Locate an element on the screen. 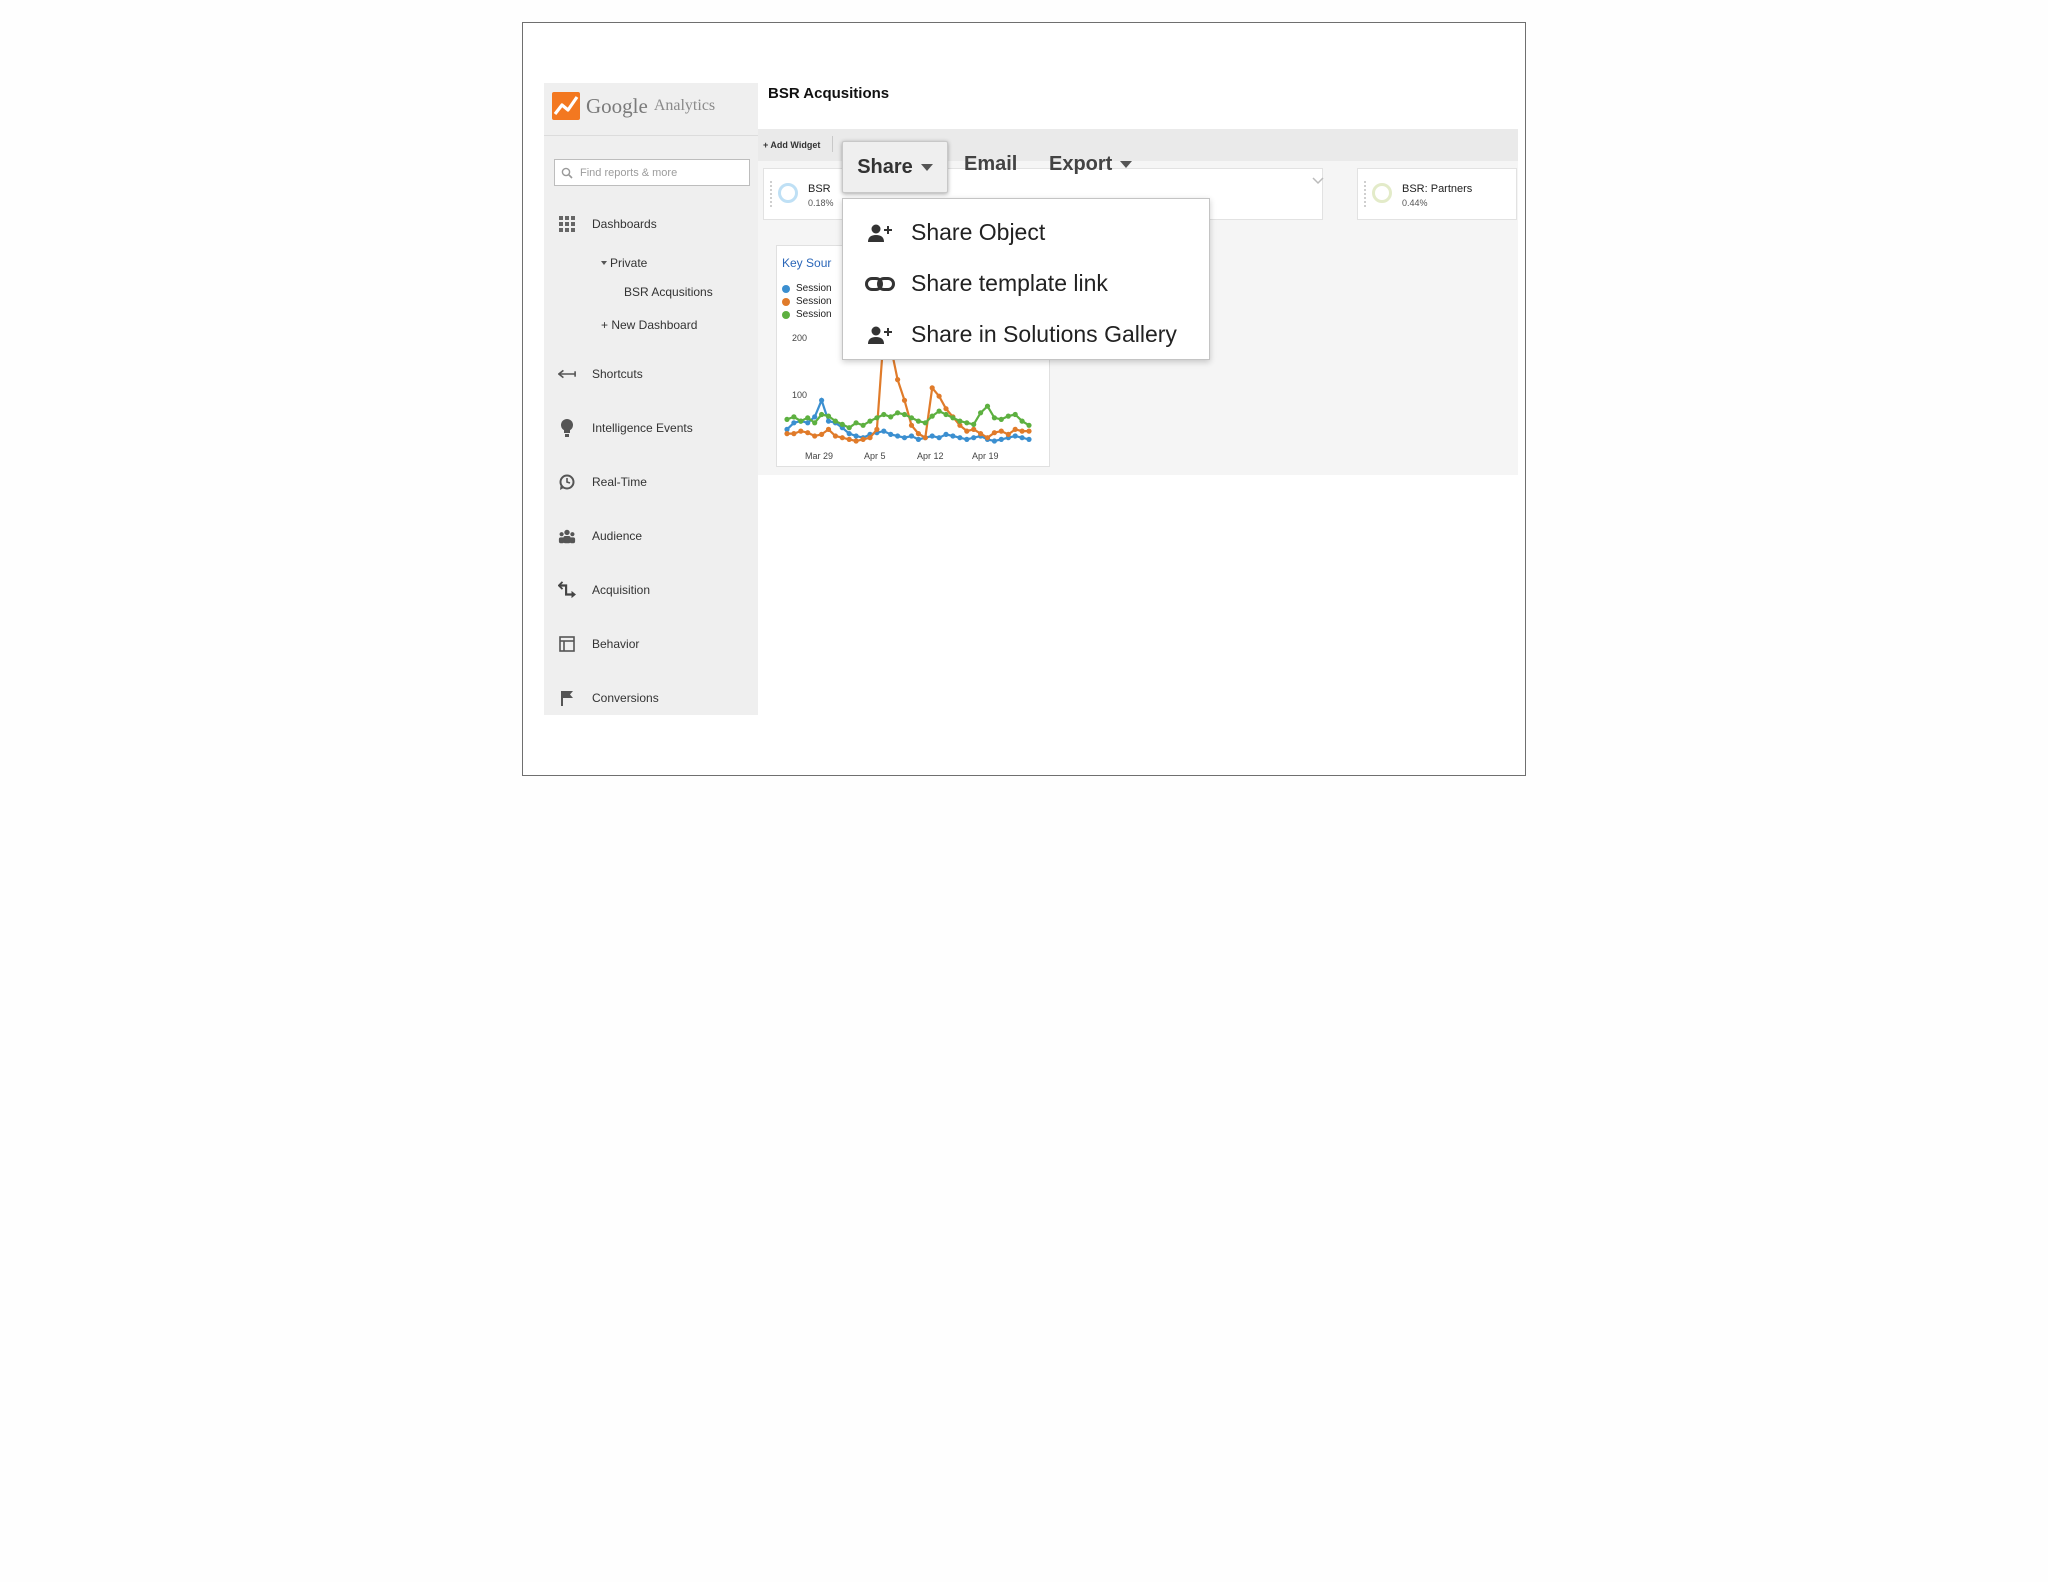  page-title: BSR Acqusitions is located at coordinates (829, 93).